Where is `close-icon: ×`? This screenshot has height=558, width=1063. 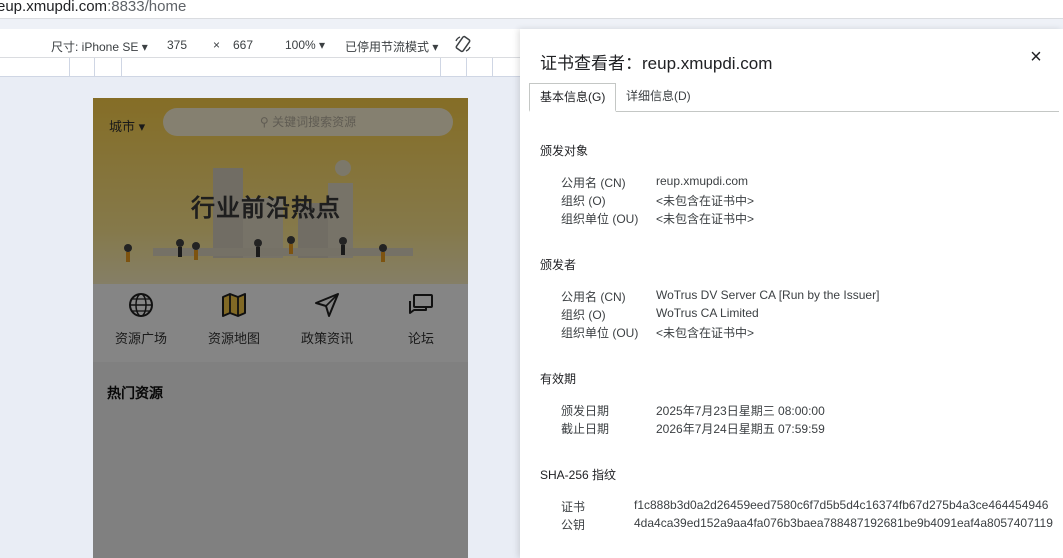
close-icon: × is located at coordinates (1036, 57).